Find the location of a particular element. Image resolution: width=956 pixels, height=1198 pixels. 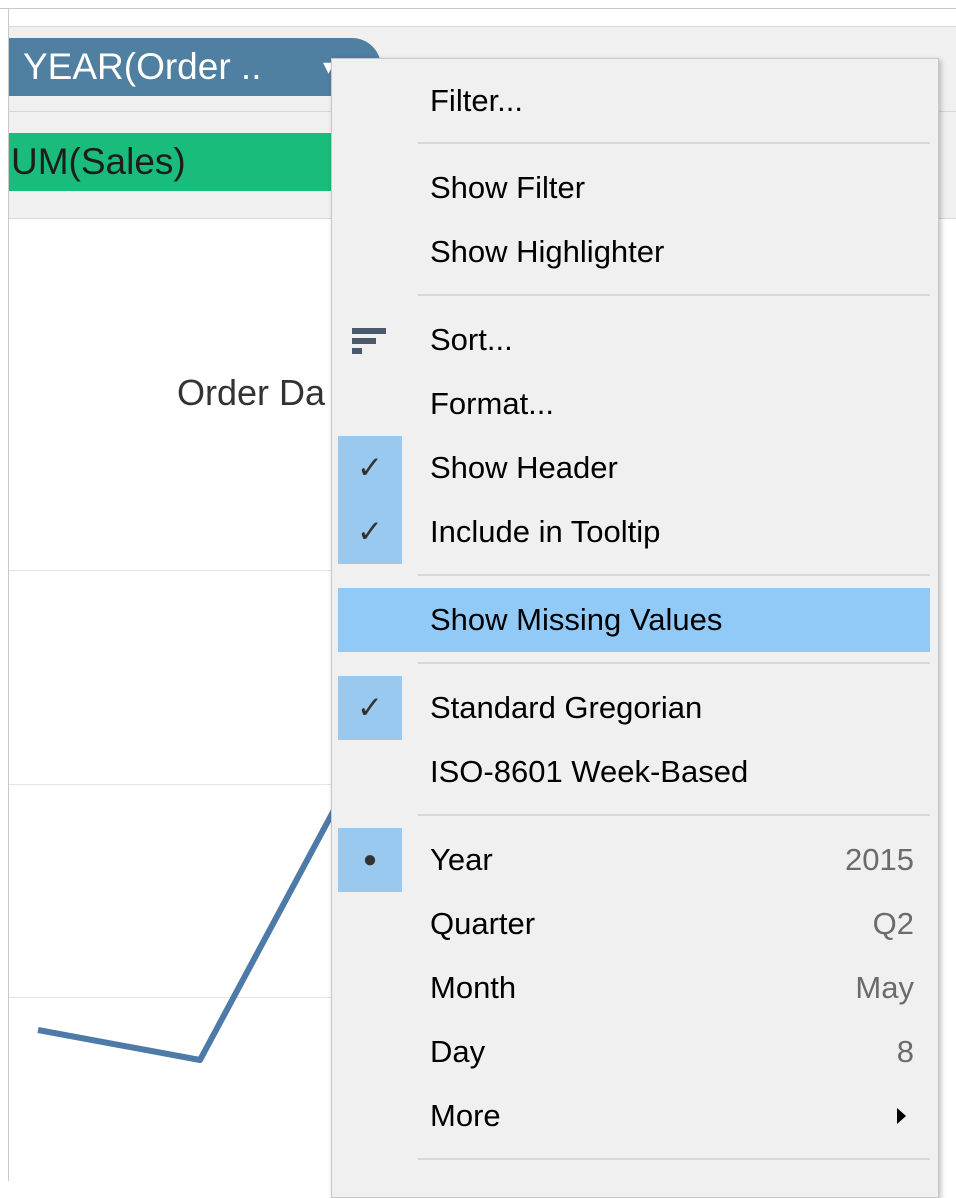

menu-item-include-in-tooltip: Include in Tooltip is located at coordinates (634, 532).